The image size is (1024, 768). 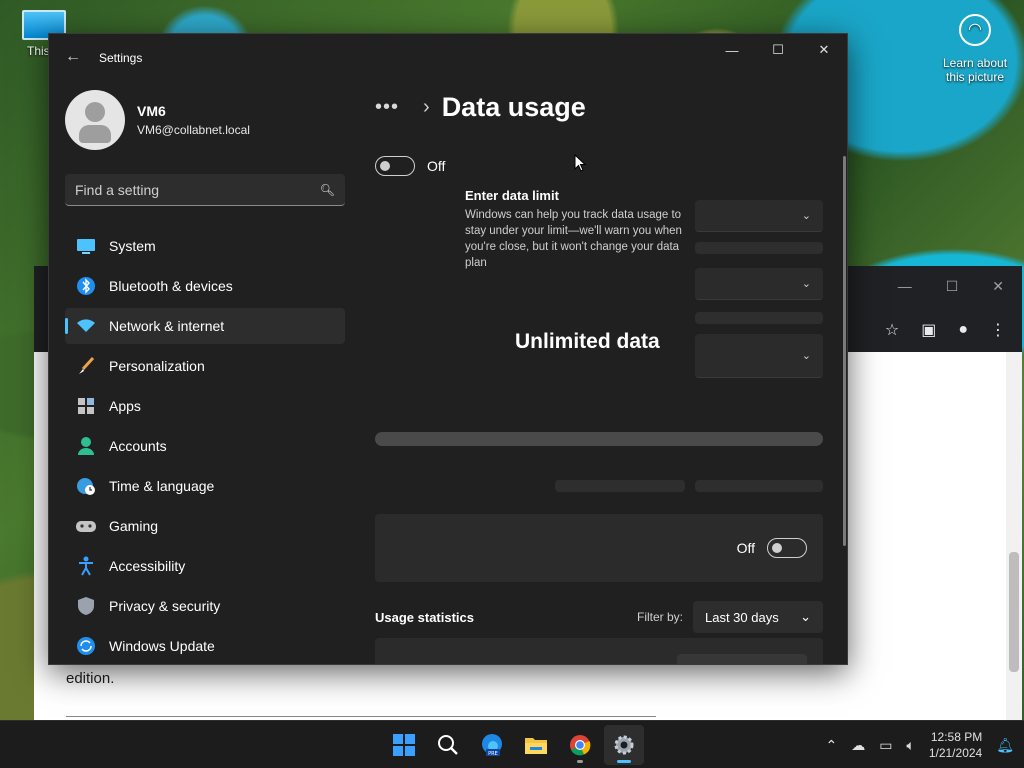 What do you see at coordinates (858, 745) in the screenshot?
I see `onedrive-icon: ☁` at bounding box center [858, 745].